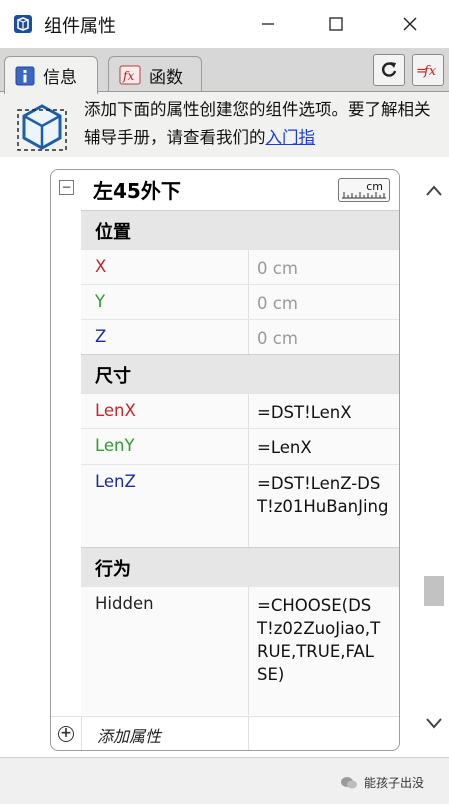 This screenshot has width=449, height=804. I want to click on section-title: 尺寸, so click(113, 376).